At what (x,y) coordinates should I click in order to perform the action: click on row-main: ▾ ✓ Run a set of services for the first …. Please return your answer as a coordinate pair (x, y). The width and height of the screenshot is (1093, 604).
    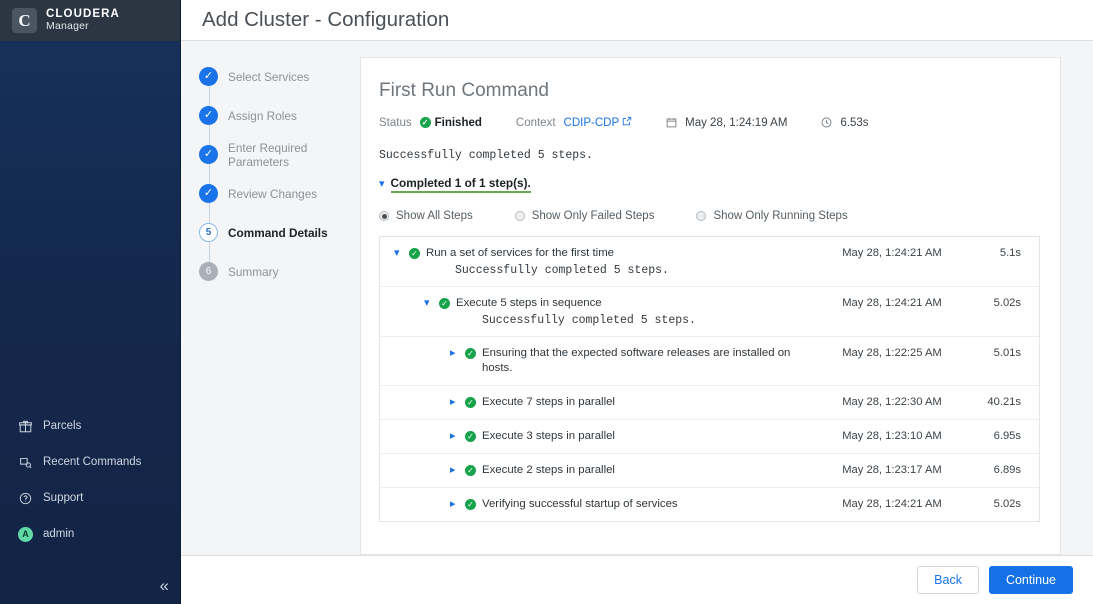
    Looking at the image, I should click on (605, 261).